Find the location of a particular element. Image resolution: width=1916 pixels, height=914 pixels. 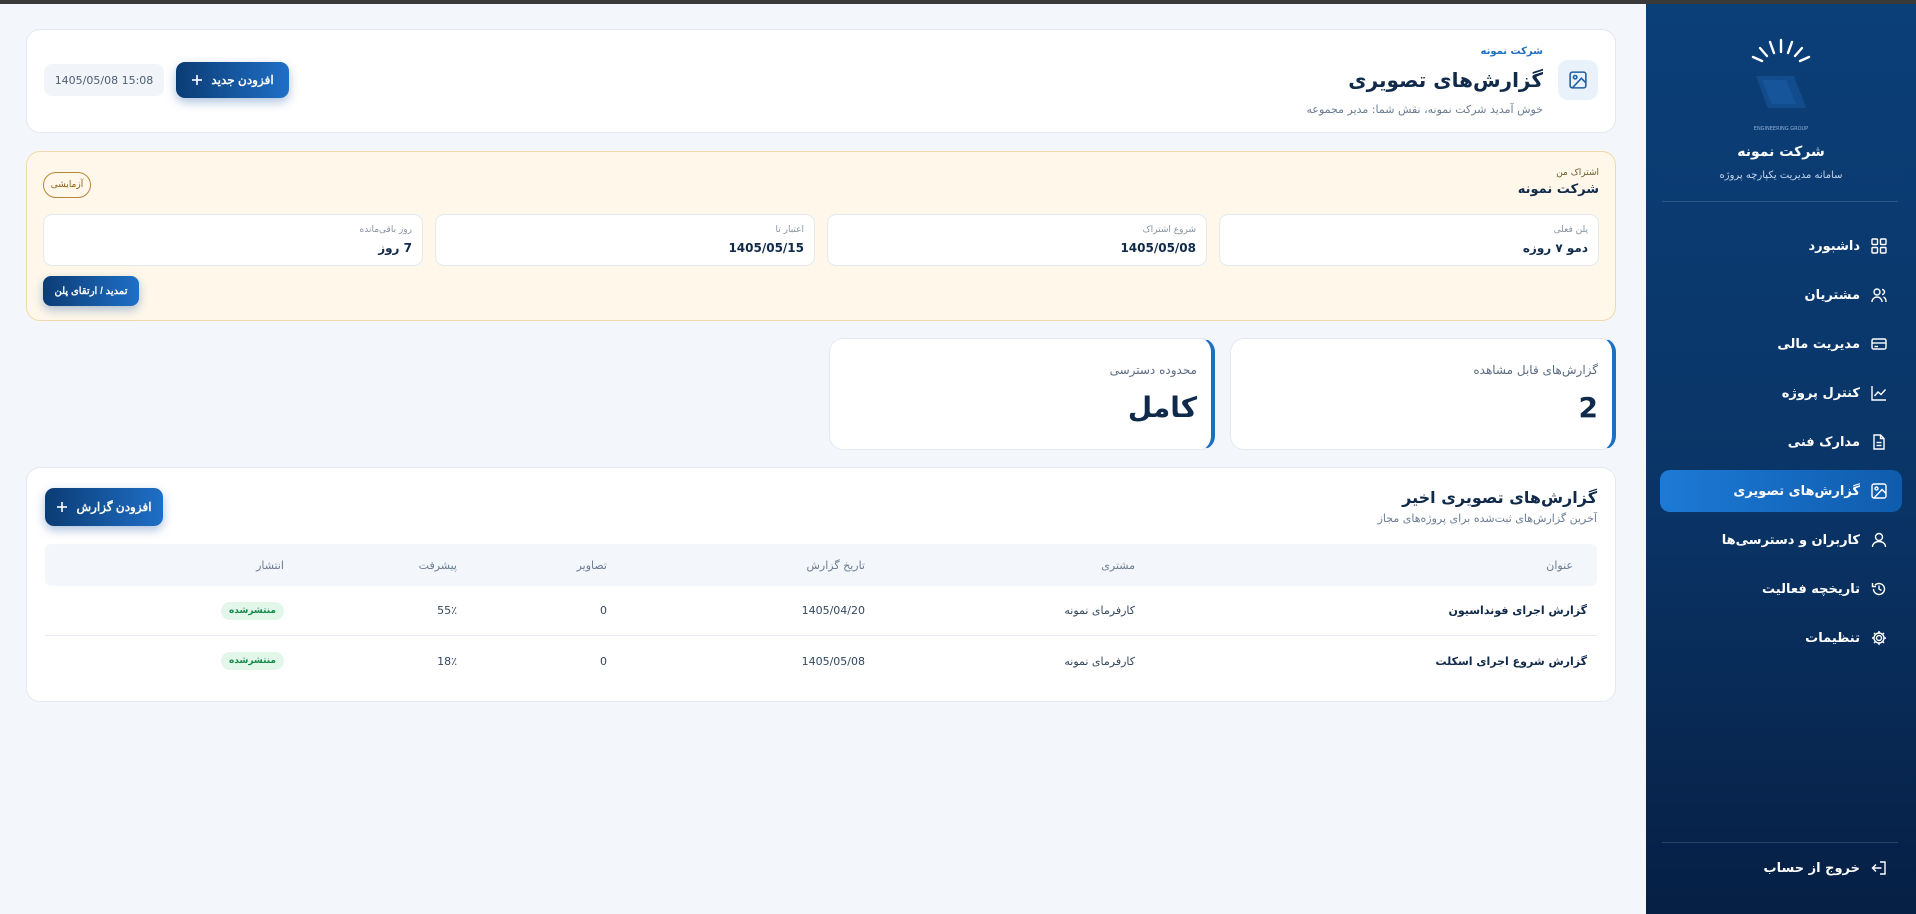

sidebar-item-activity-history: تاریخچه فعالیت is located at coordinates (1781, 589).